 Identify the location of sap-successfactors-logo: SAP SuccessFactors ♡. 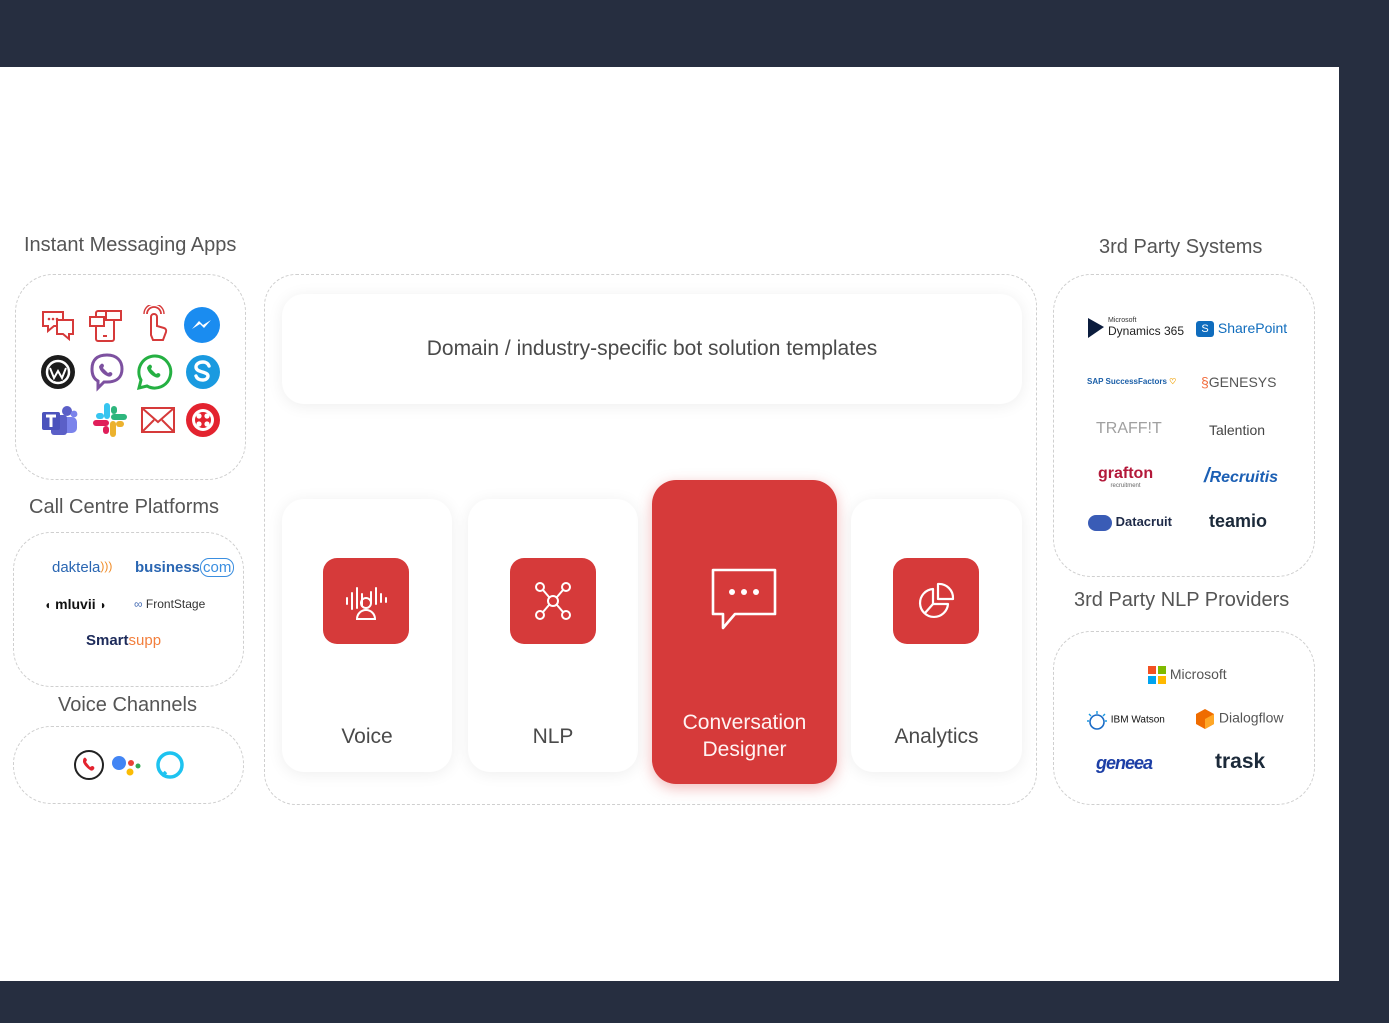
(1132, 381).